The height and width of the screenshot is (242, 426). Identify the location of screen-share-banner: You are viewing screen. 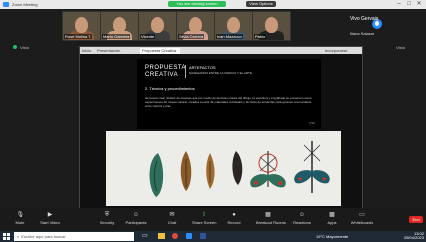
(197, 4).